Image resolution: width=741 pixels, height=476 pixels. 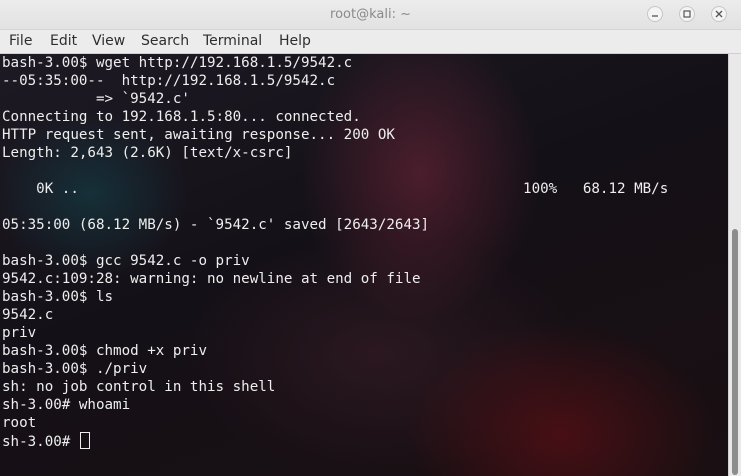 What do you see at coordinates (126, 261) in the screenshot?
I see `terminal-line: bash-3.00$ gcc 9542.c -o priv` at bounding box center [126, 261].